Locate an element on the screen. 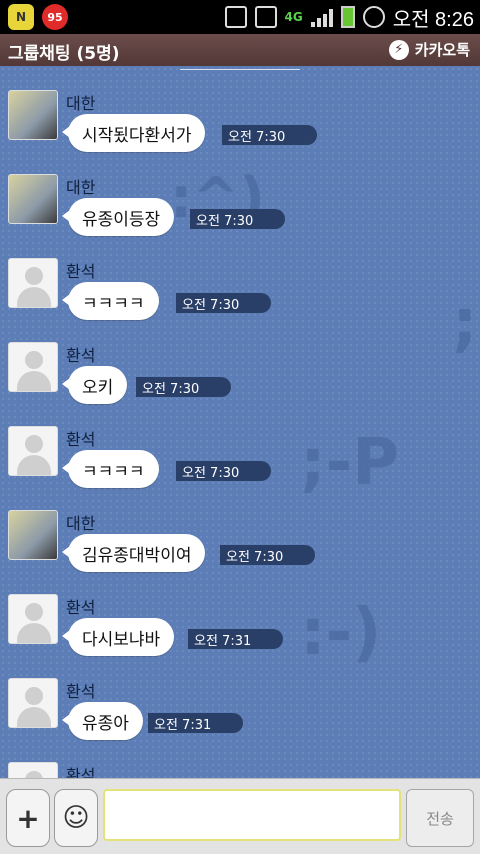  message-input is located at coordinates (252, 815).